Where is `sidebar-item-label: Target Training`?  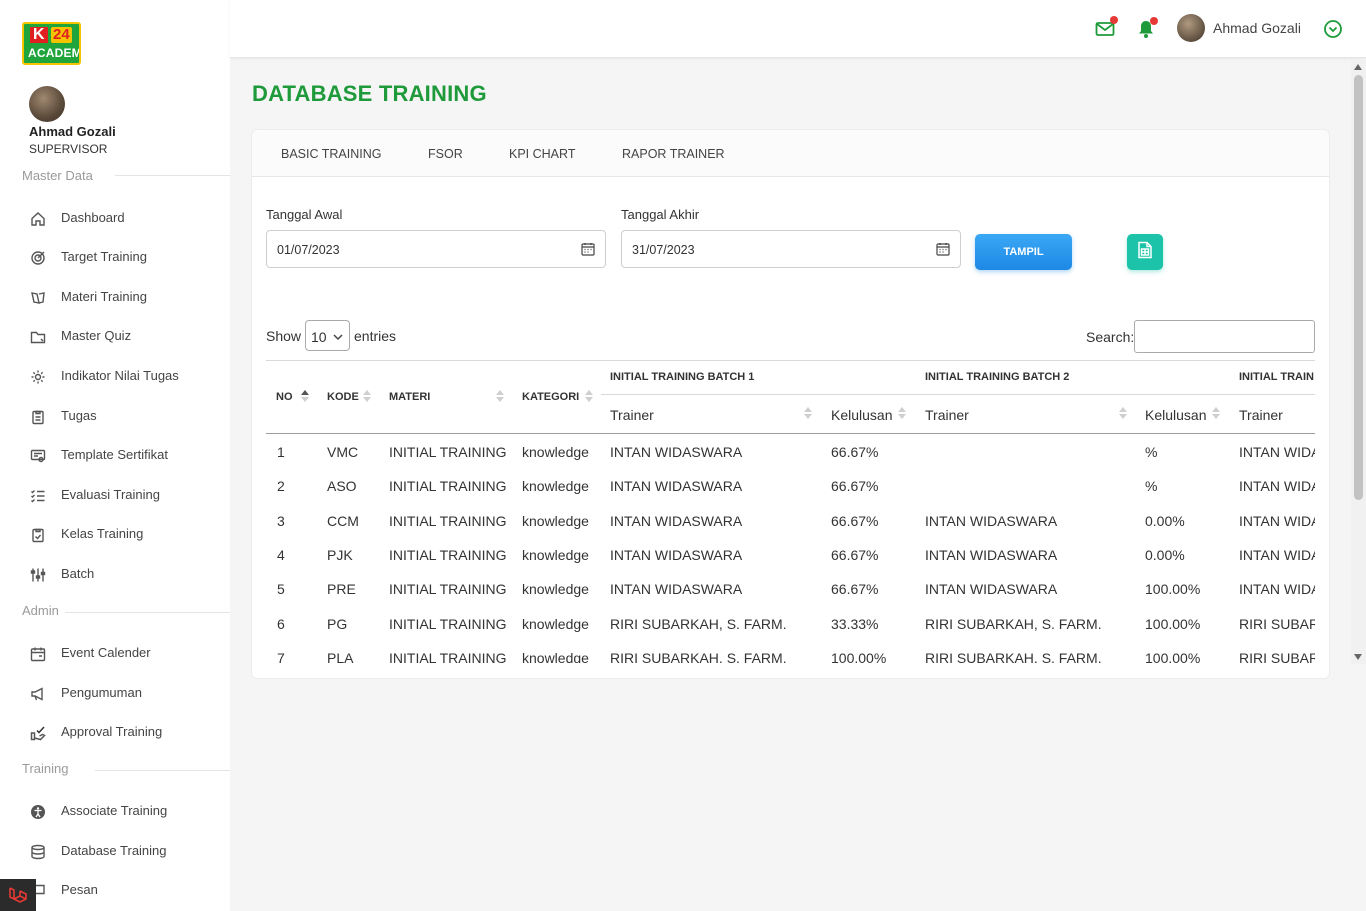 sidebar-item-label: Target Training is located at coordinates (104, 256).